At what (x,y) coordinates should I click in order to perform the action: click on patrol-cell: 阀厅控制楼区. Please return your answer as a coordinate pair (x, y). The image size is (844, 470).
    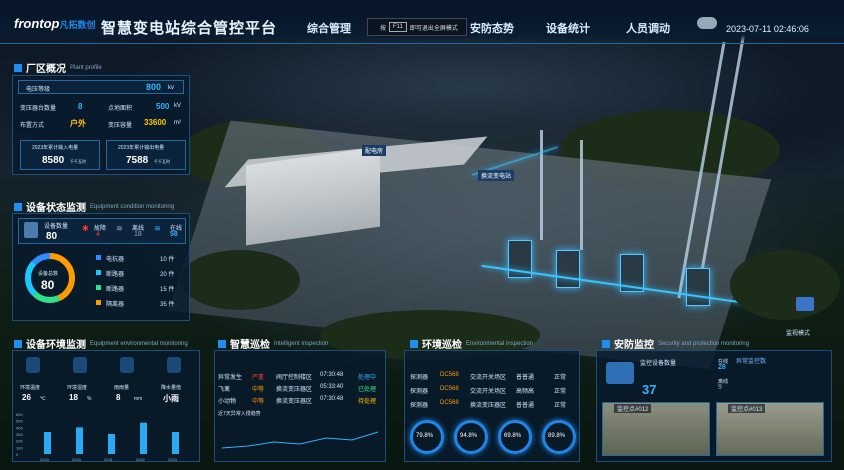
    Looking at the image, I should click on (294, 378).